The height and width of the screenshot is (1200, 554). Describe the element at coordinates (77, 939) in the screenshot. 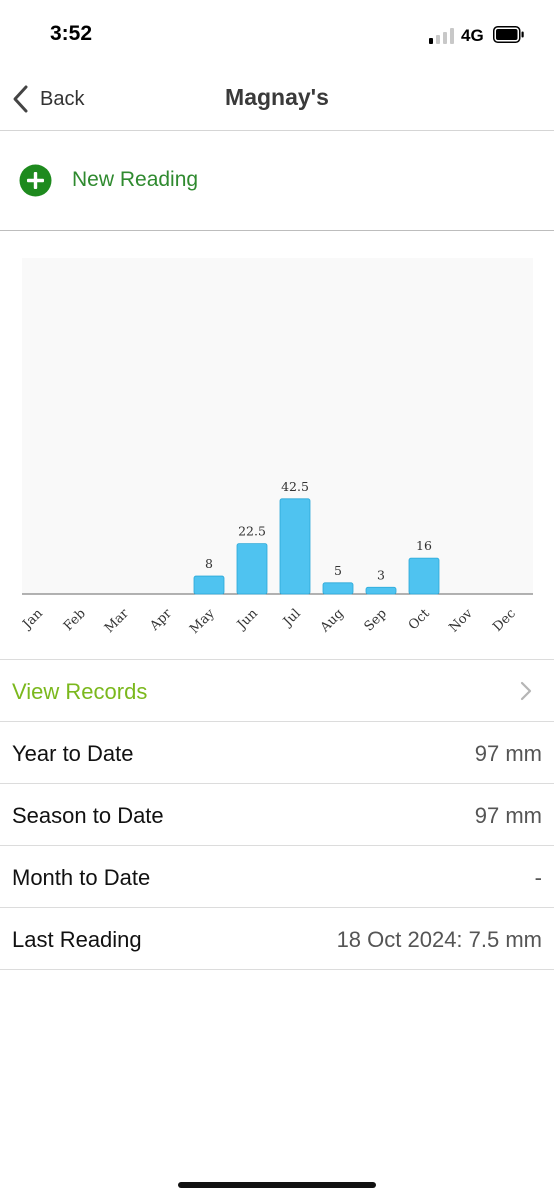

I see `record-label: Last Reading` at that location.